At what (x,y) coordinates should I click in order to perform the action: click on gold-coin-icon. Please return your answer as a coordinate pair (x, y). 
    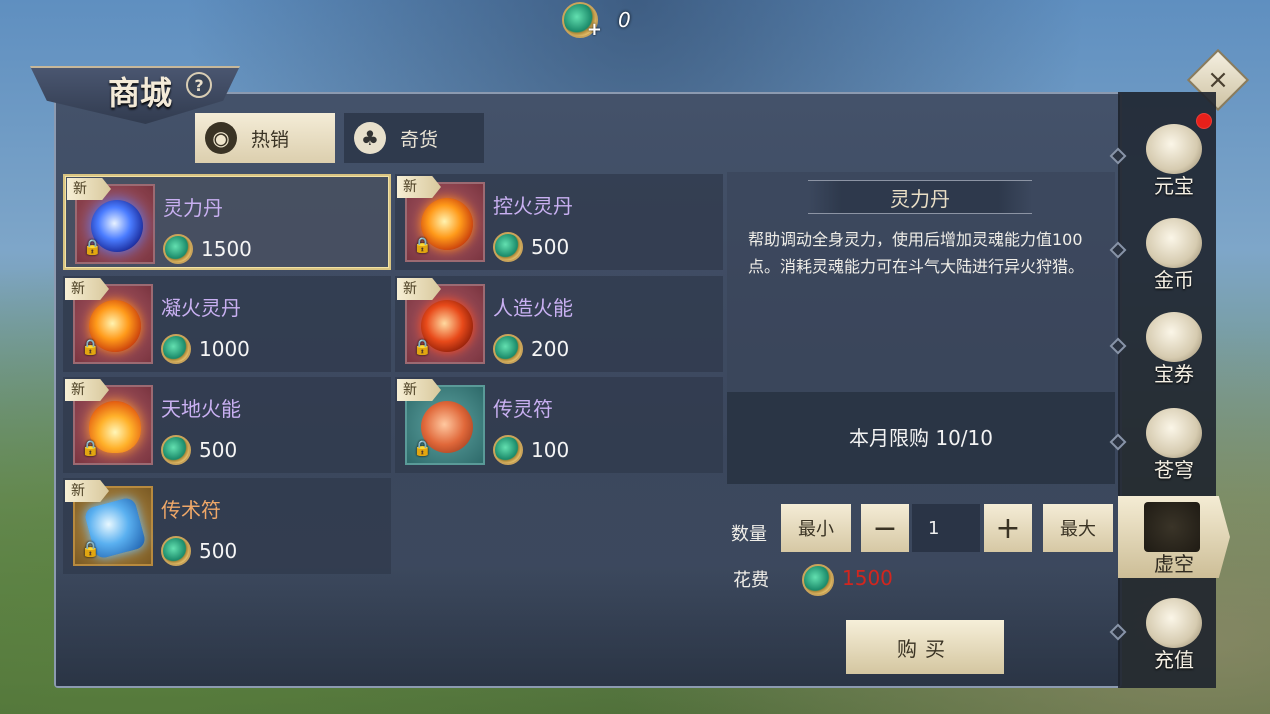
    Looking at the image, I should click on (1174, 243).